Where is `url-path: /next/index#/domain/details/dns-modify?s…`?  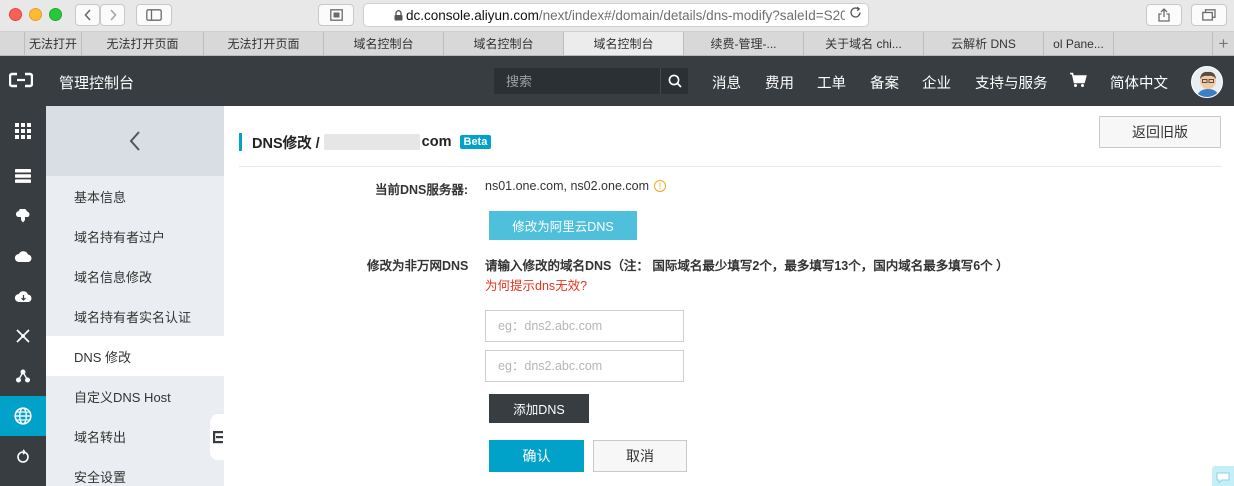
url-path: /next/index#/domain/details/dns-modify?s… is located at coordinates (697, 15).